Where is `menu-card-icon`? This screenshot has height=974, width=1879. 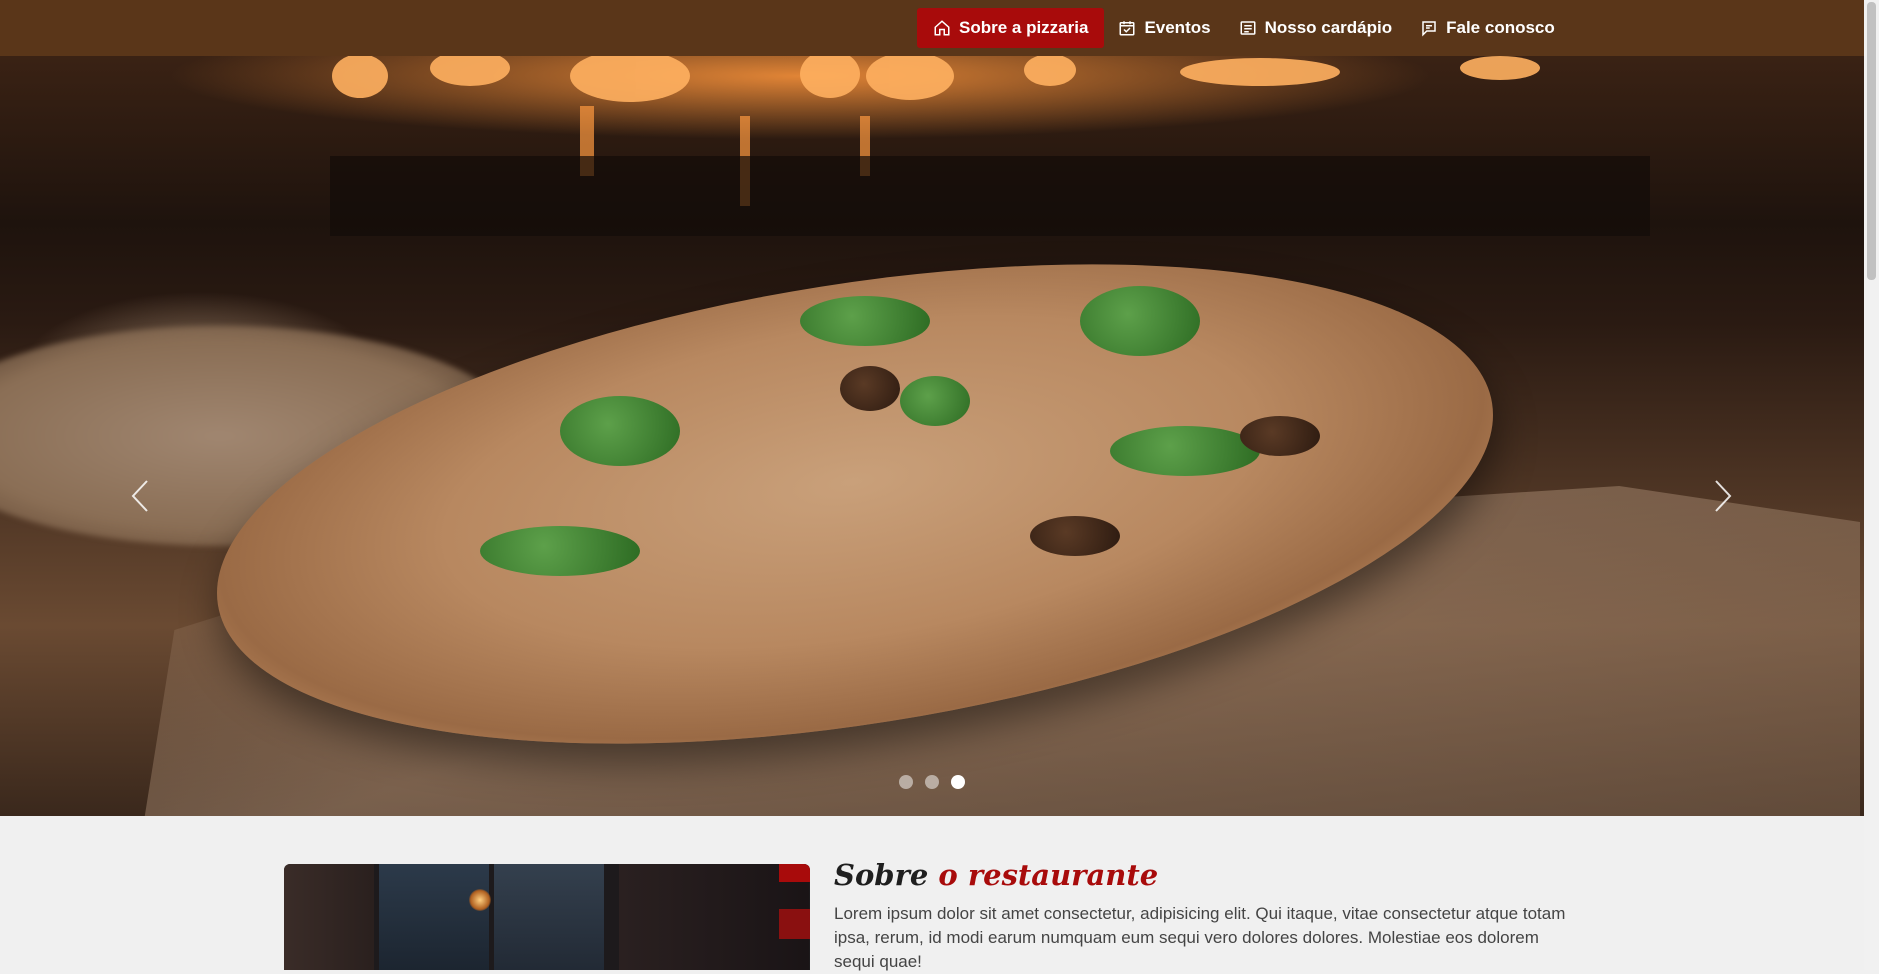
menu-card-icon is located at coordinates (1248, 28).